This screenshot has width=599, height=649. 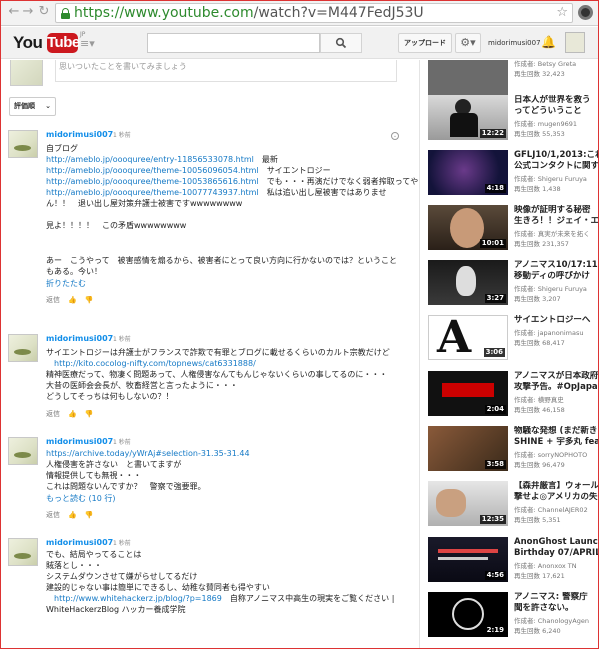 What do you see at coordinates (81, 498) in the screenshot?
I see `read-more-link: もっと読む (10 行)` at bounding box center [81, 498].